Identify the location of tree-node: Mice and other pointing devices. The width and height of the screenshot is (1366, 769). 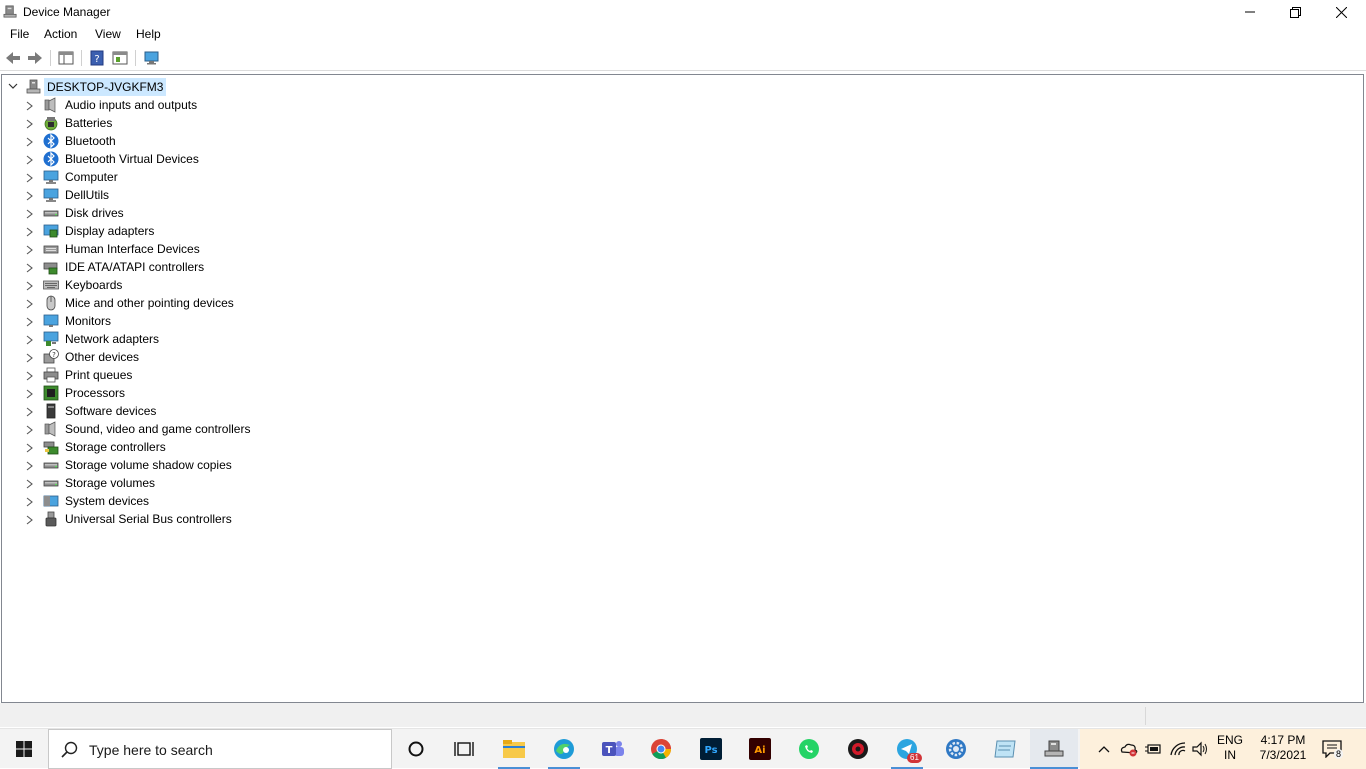
(176, 303).